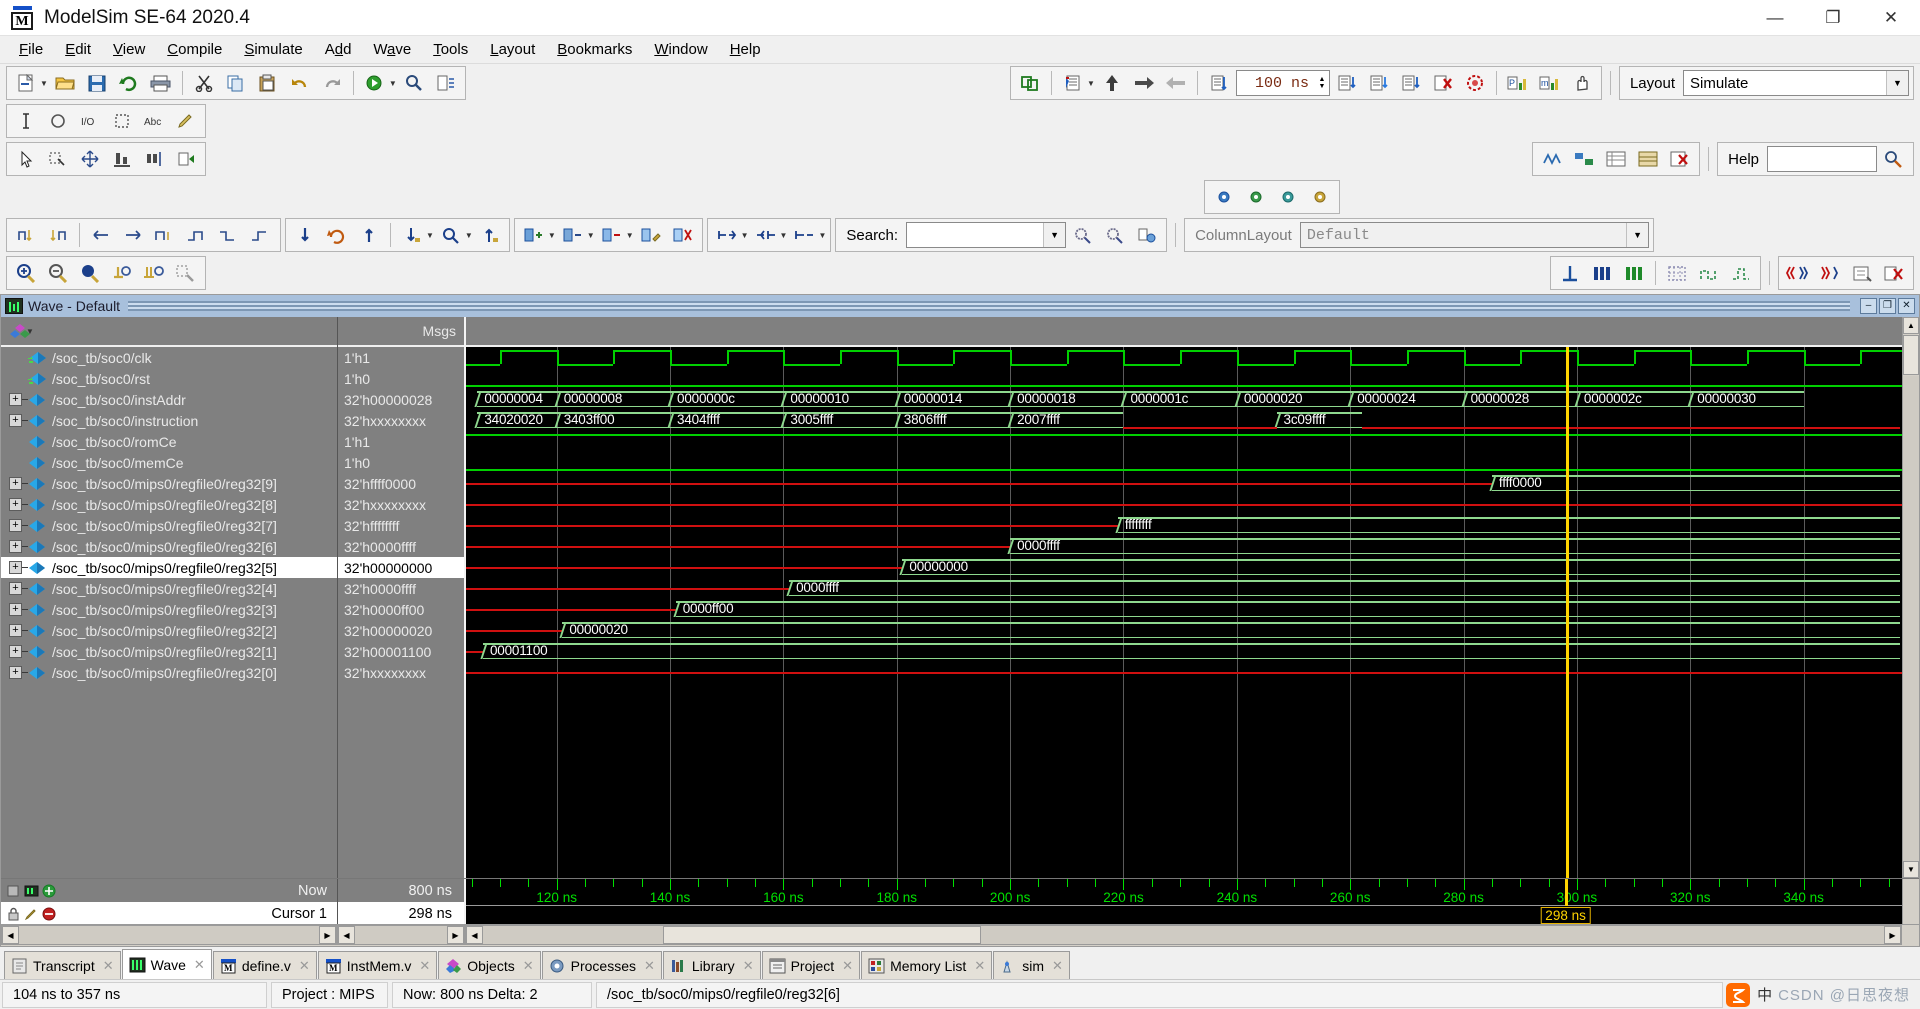 The height and width of the screenshot is (1009, 1920). I want to click on collapse-all-dropdown-icon: ▼, so click(784, 235).